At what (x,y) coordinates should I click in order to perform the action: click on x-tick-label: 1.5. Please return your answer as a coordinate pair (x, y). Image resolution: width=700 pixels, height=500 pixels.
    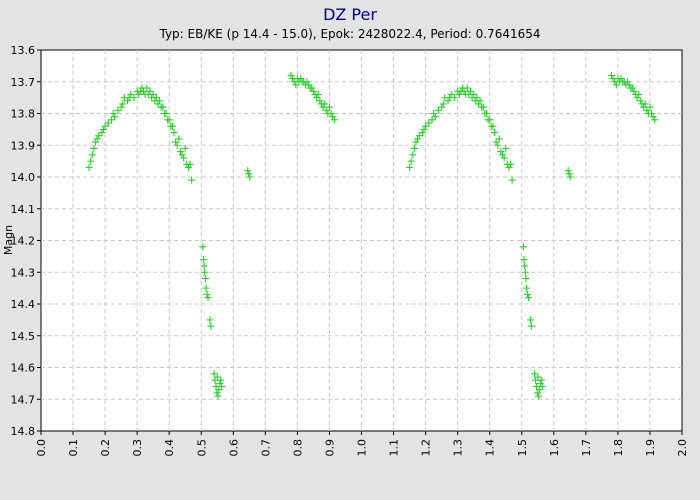
    Looking at the image, I should click on (522, 448).